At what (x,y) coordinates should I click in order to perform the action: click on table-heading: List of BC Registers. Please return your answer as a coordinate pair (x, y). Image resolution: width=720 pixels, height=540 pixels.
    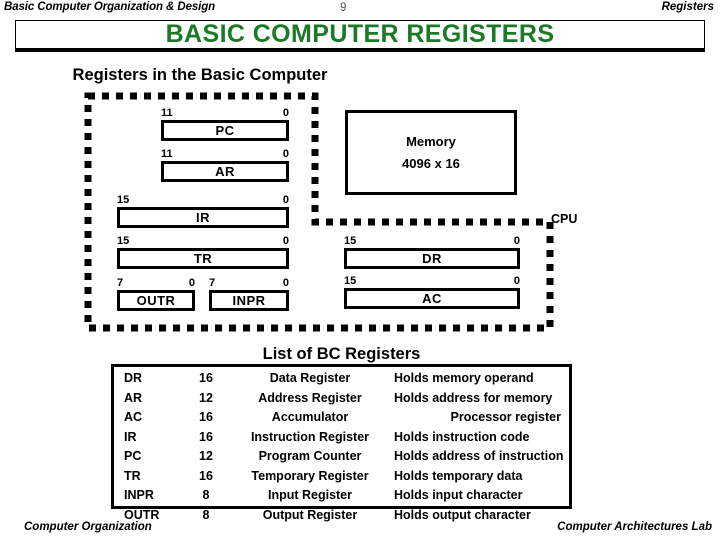
    Looking at the image, I should click on (341, 354).